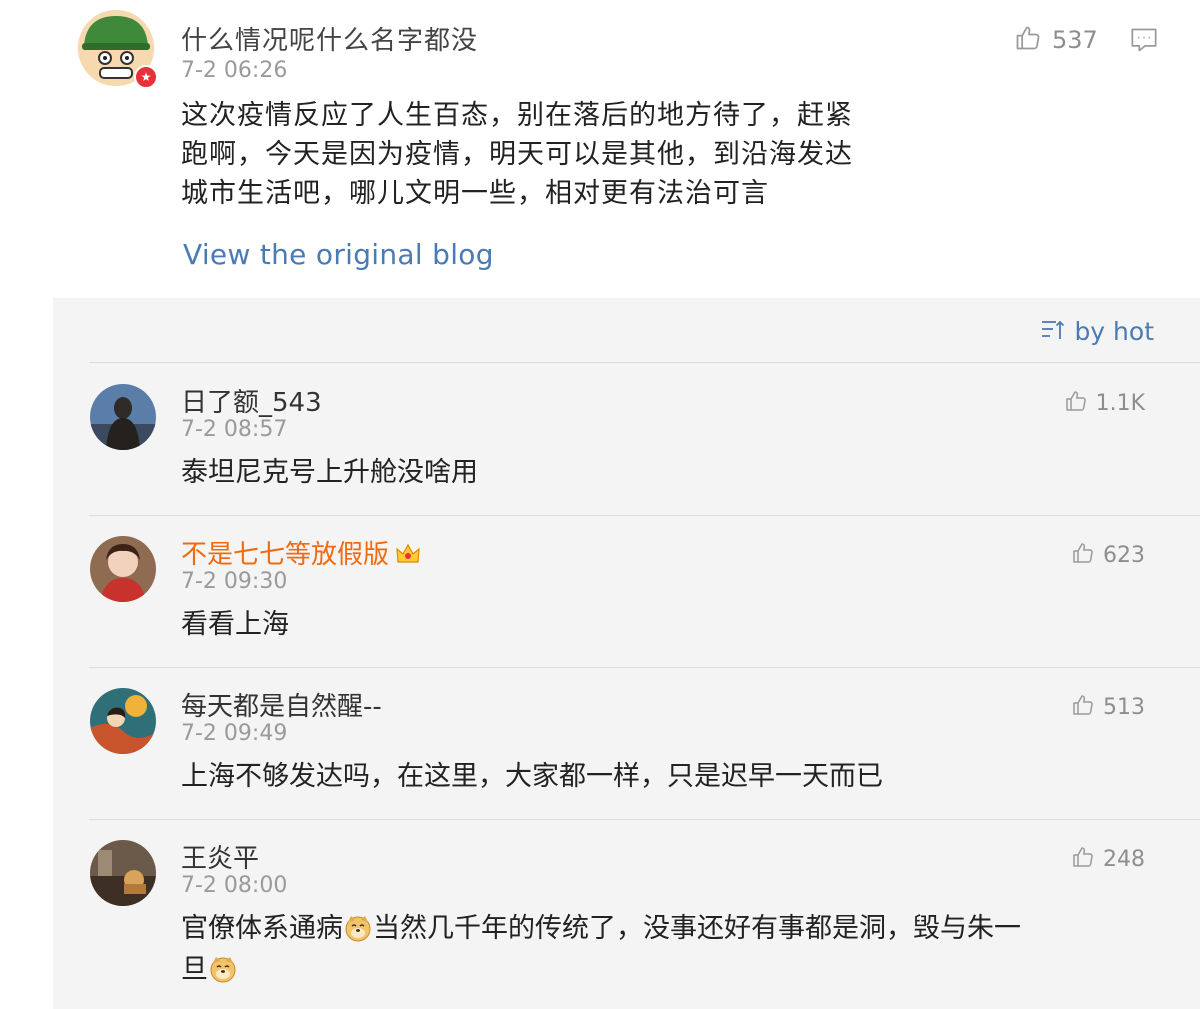 This screenshot has width=1200, height=1009. Describe the element at coordinates (1144, 42) in the screenshot. I see `comment-icon` at that location.